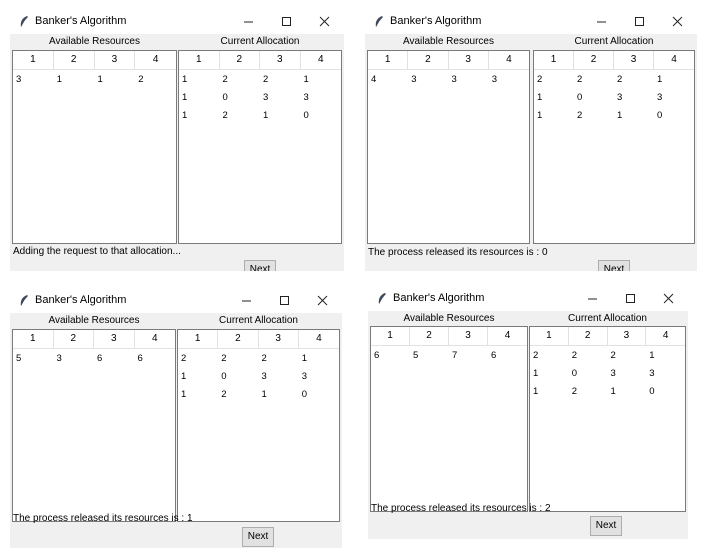 This screenshot has height=550, width=705. I want to click on current-allocation-row: 1 2 2 1, so click(260, 80).